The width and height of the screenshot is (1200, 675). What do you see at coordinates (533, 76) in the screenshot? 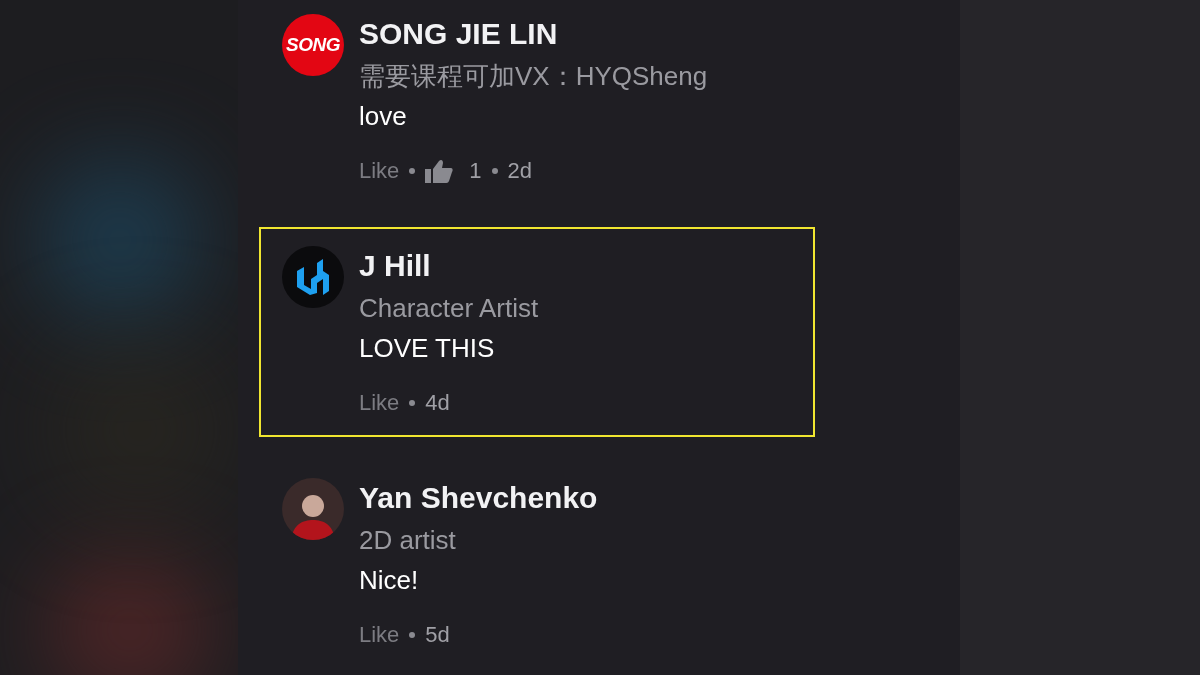
I see `author-headline: 需要课程可加VX：HYQSheng` at bounding box center [533, 76].